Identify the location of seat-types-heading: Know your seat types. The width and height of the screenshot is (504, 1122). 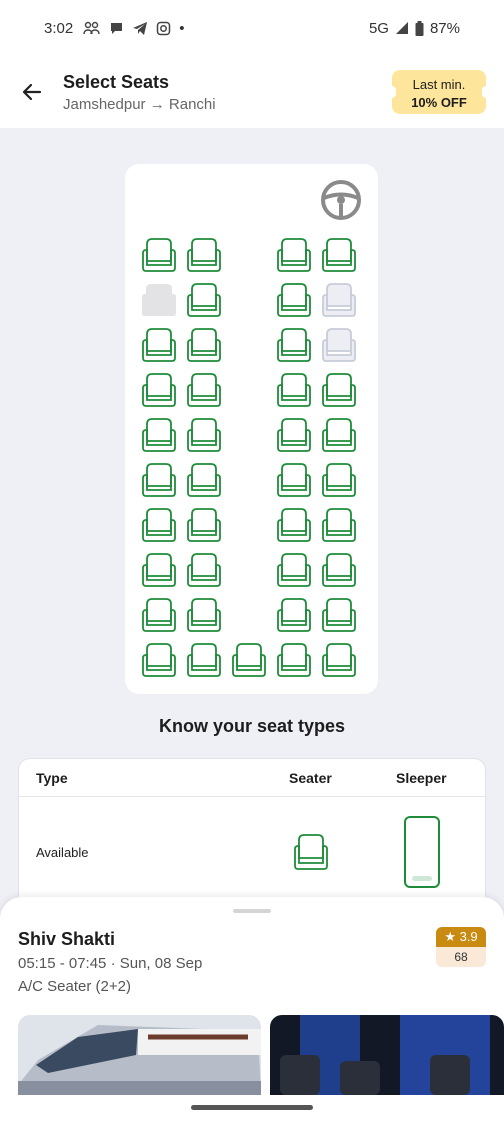
(252, 726).